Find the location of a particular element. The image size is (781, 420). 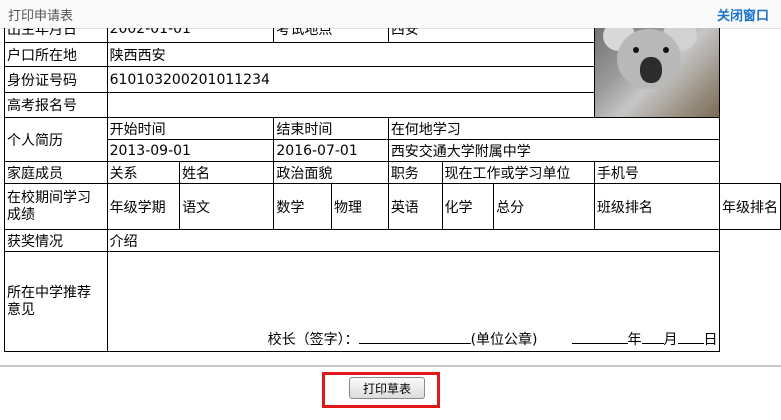

resume-start-header: 开始时间 is located at coordinates (190, 128).